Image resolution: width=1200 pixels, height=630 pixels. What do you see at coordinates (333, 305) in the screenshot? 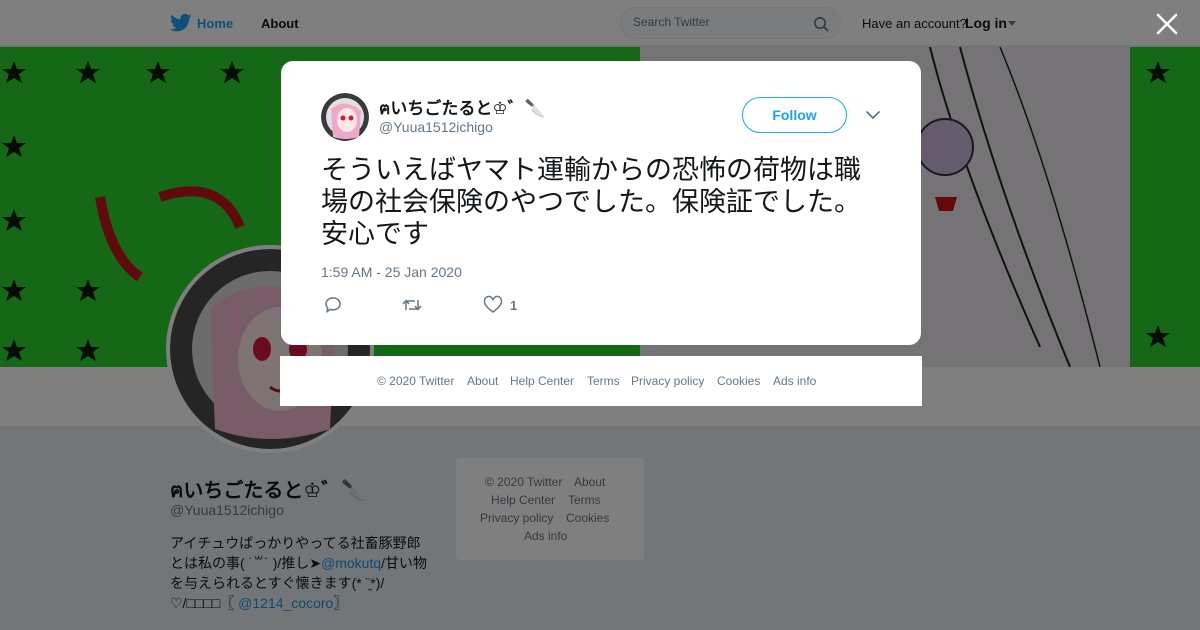
I see `reply-icon` at bounding box center [333, 305].